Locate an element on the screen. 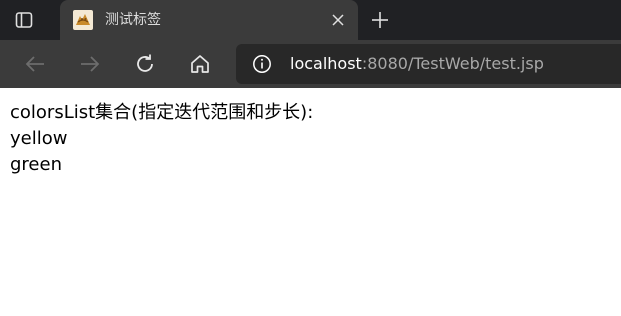 Image resolution: width=621 pixels, height=316 pixels. refresh-icon is located at coordinates (145, 64).